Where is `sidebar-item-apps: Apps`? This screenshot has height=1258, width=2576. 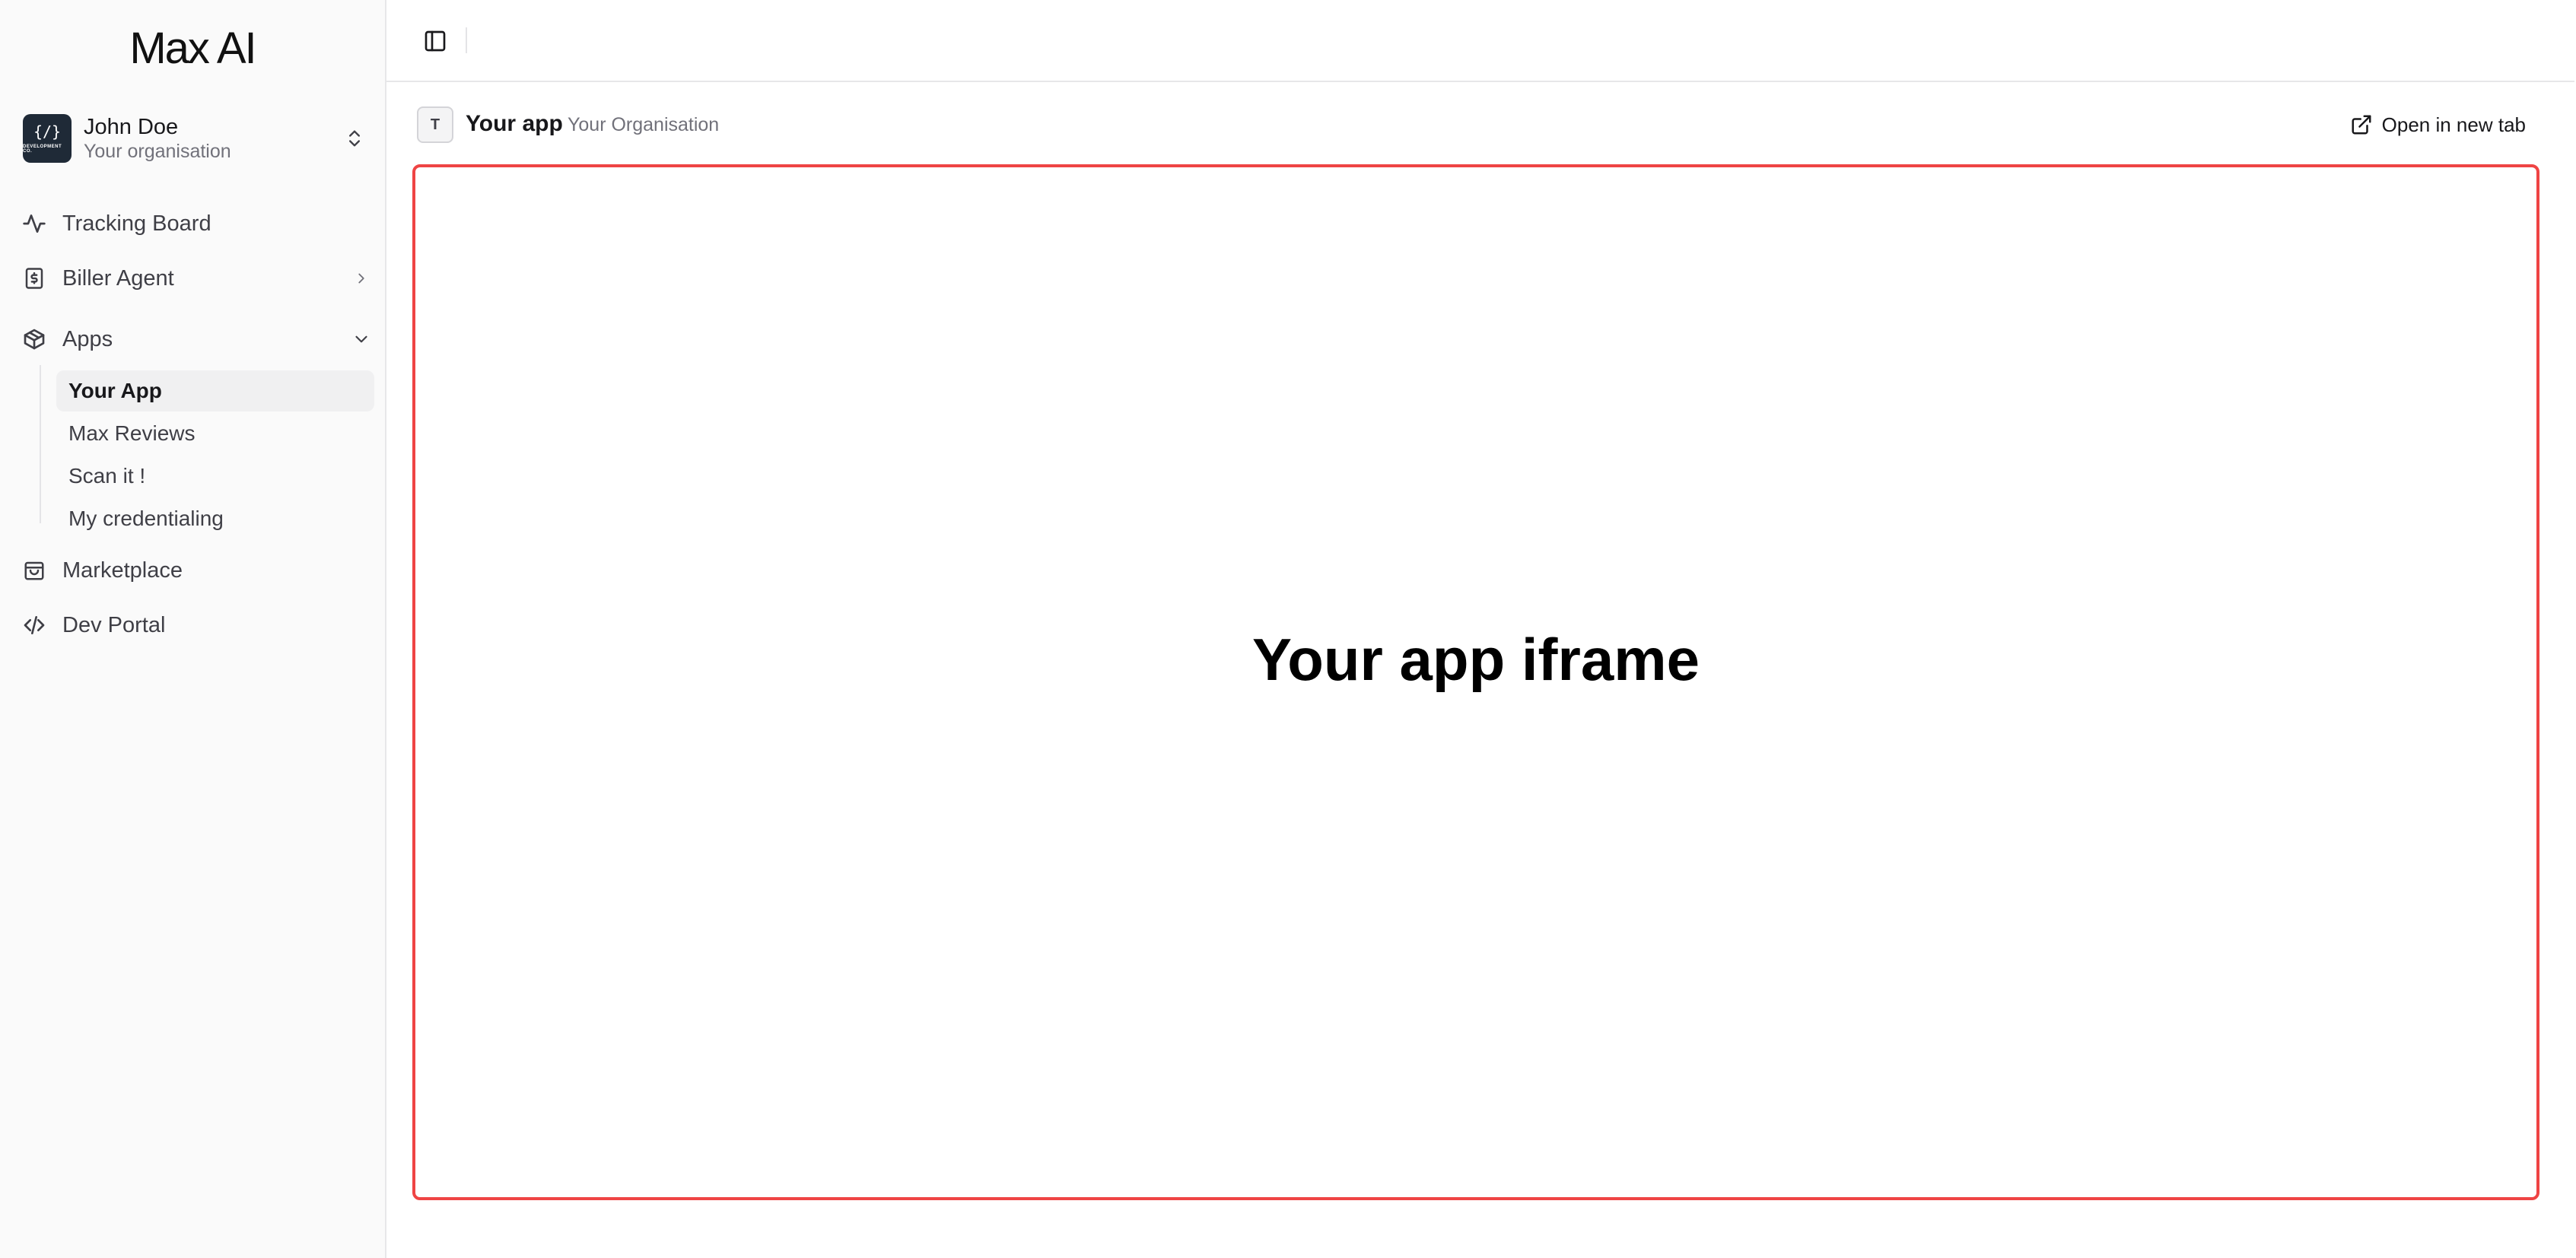
sidebar-item-apps: Apps is located at coordinates (197, 339).